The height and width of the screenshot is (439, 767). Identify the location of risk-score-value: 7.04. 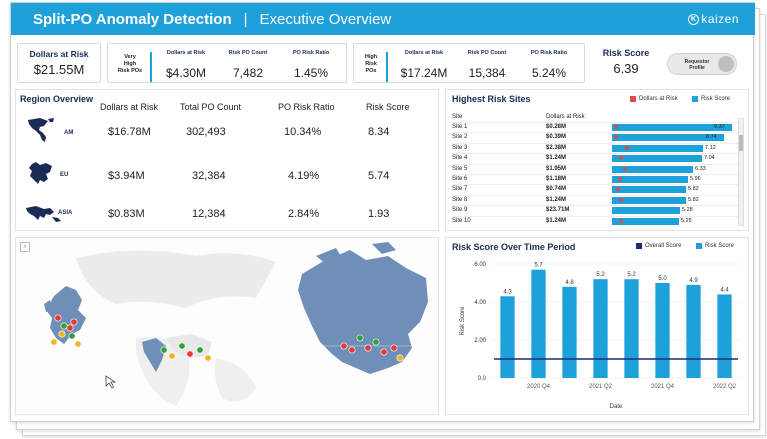
(709, 158).